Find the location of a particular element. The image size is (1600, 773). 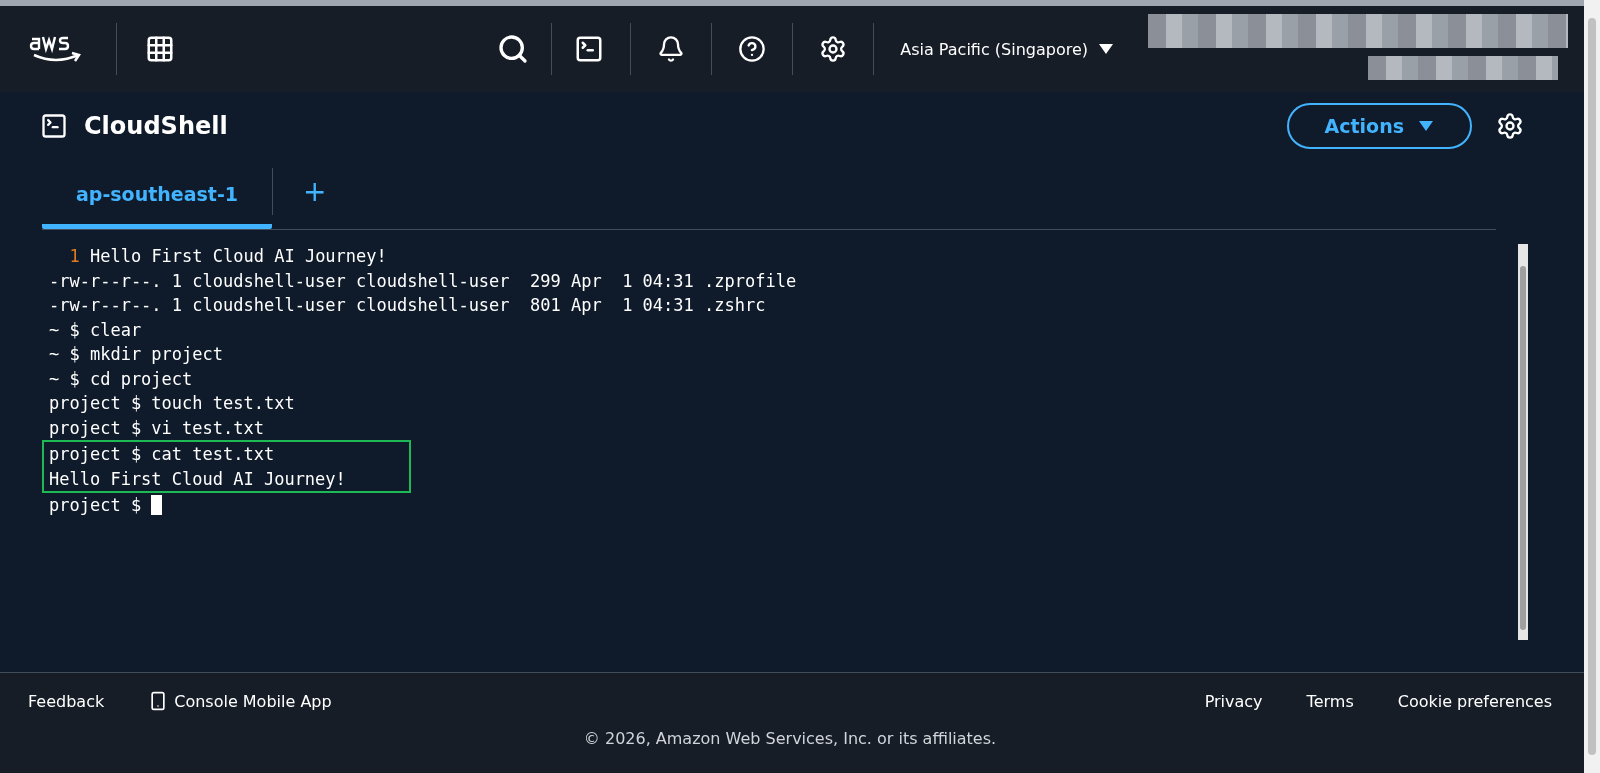

apps-grid-icon is located at coordinates (160, 49).